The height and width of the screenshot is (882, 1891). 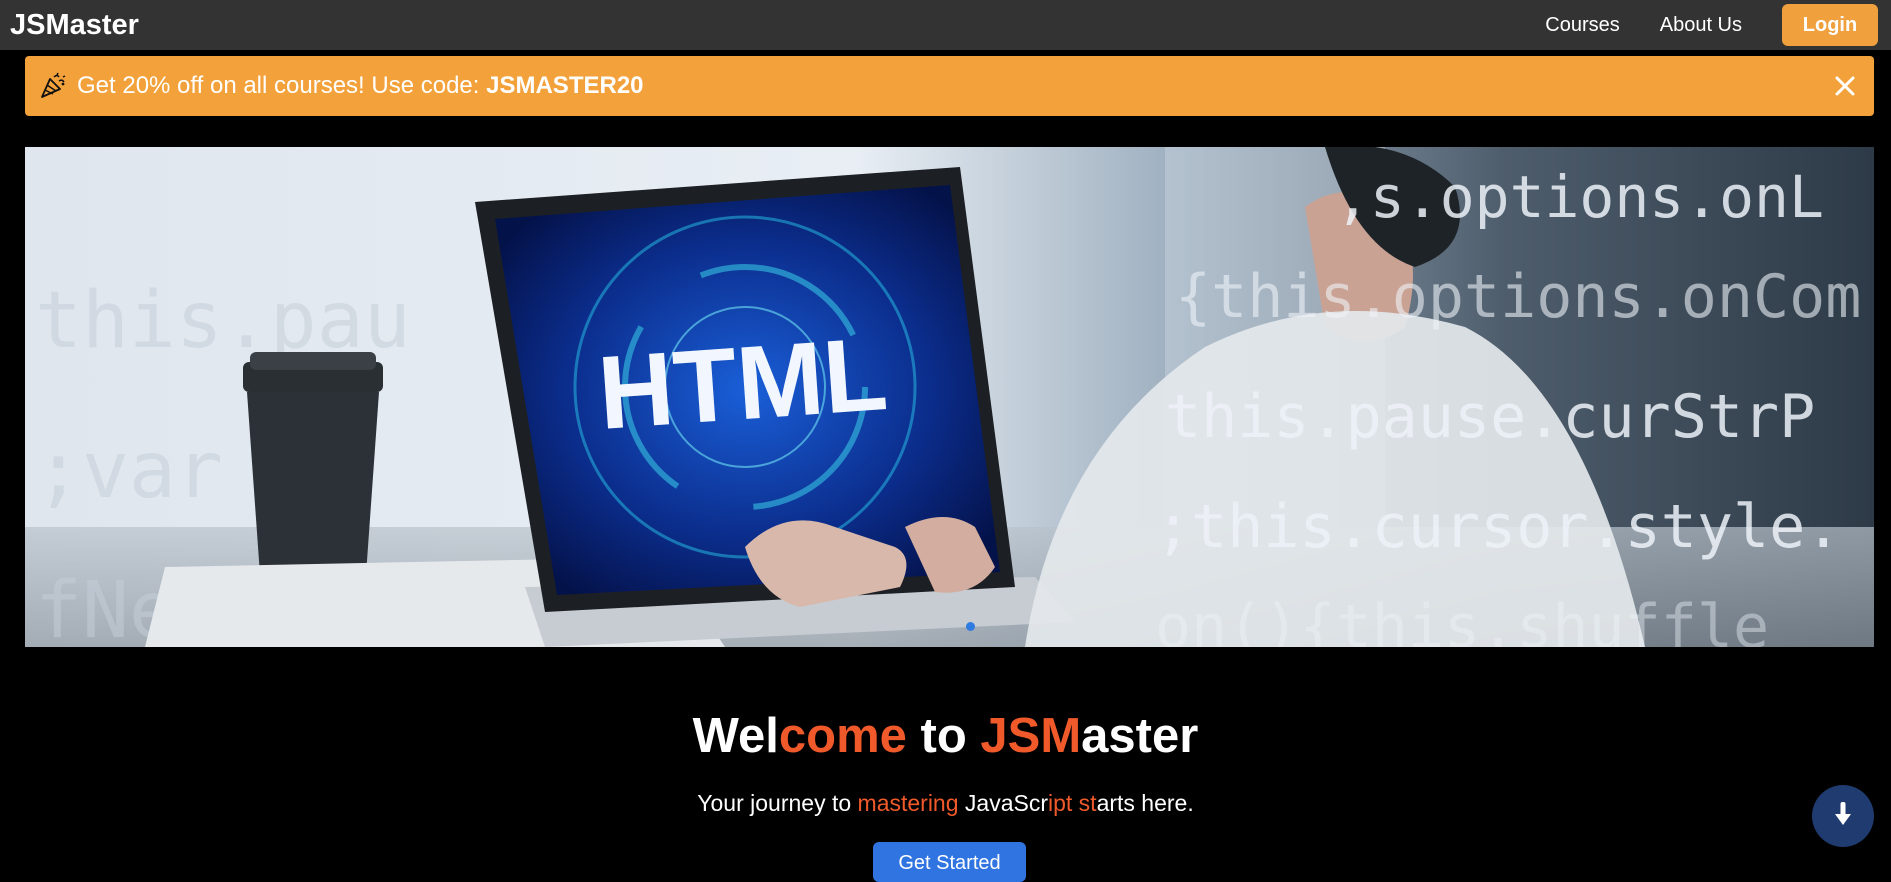 What do you see at coordinates (1145, 803) in the screenshot?
I see `tagline-part-5: arts here.` at bounding box center [1145, 803].